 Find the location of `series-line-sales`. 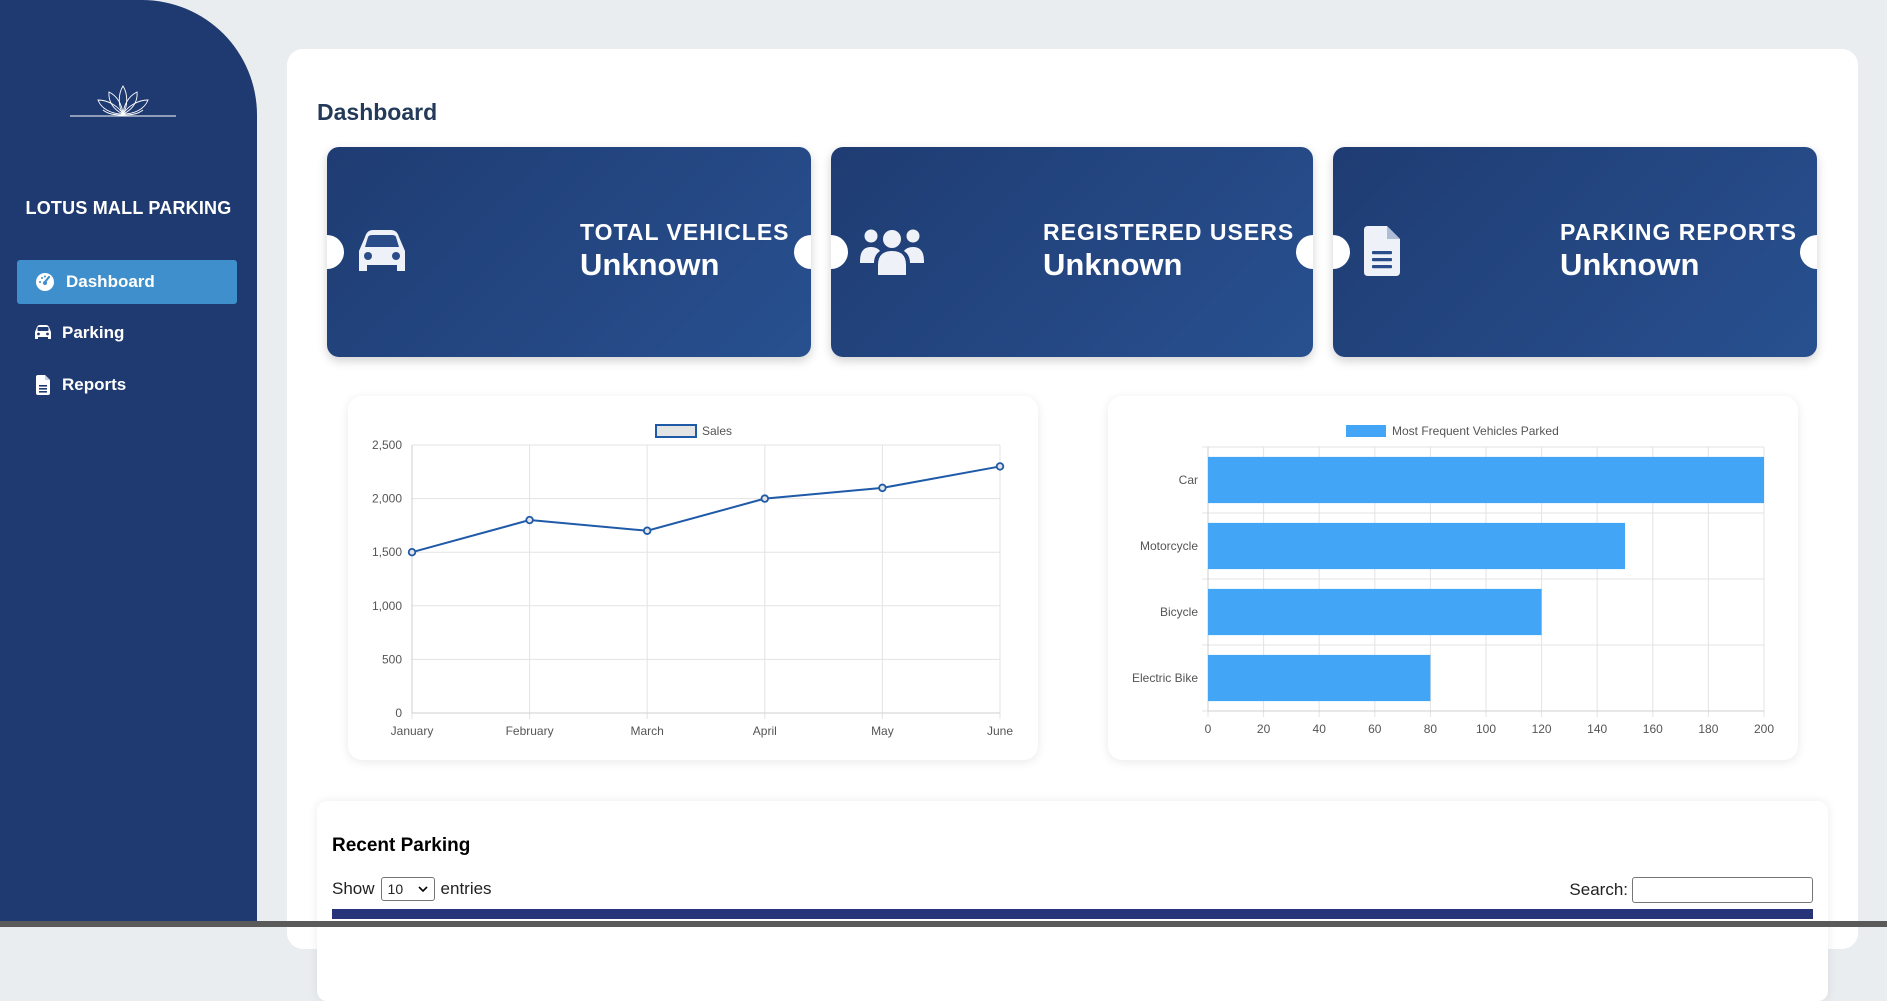

series-line-sales is located at coordinates (706, 509).